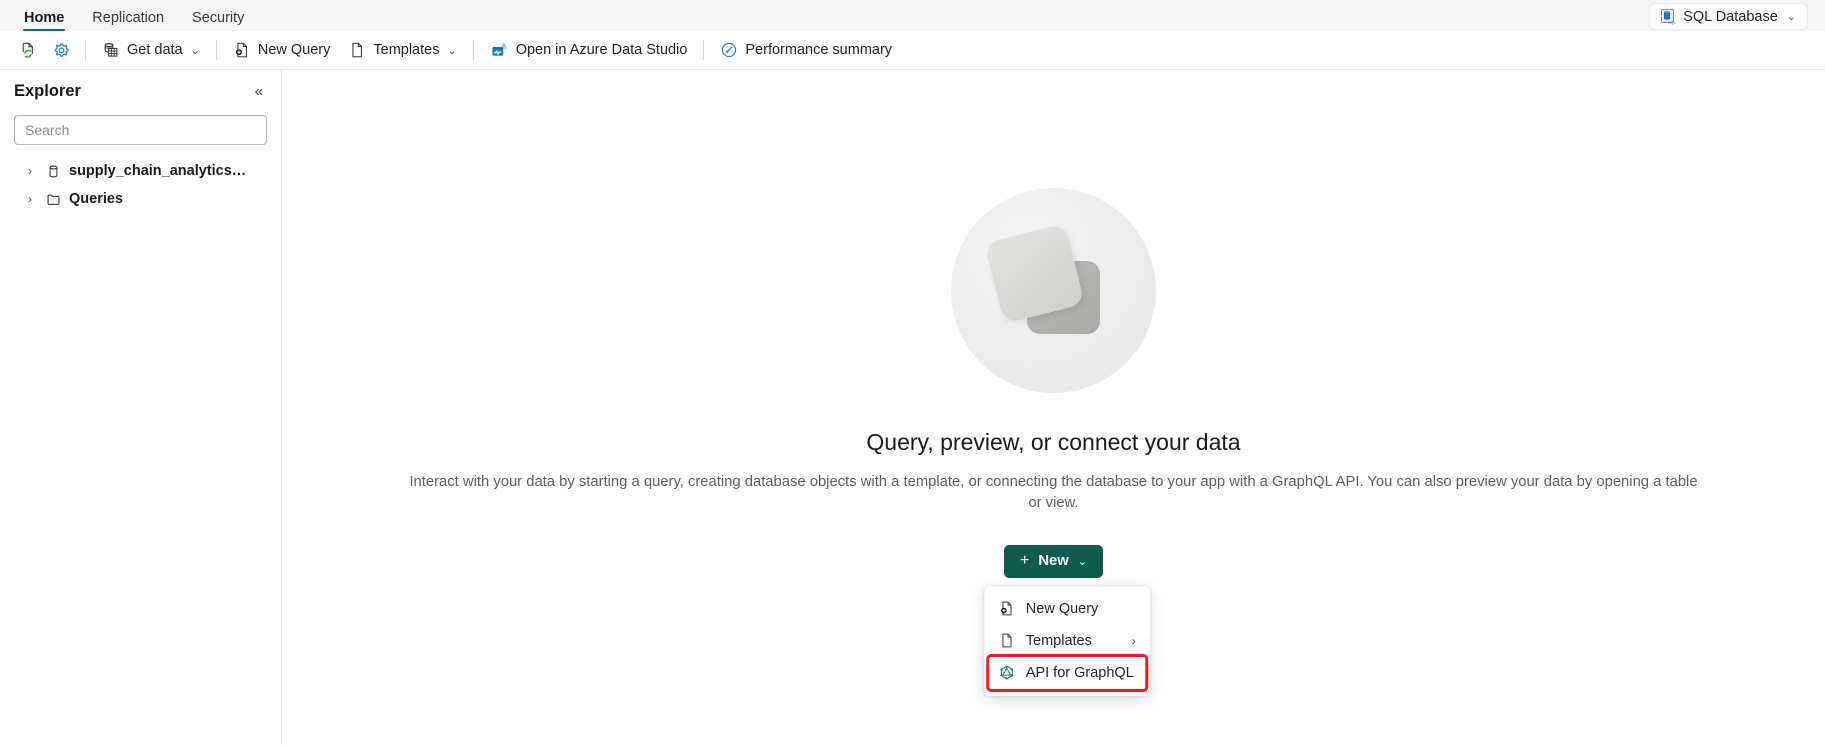  I want to click on search-input, so click(140, 130).